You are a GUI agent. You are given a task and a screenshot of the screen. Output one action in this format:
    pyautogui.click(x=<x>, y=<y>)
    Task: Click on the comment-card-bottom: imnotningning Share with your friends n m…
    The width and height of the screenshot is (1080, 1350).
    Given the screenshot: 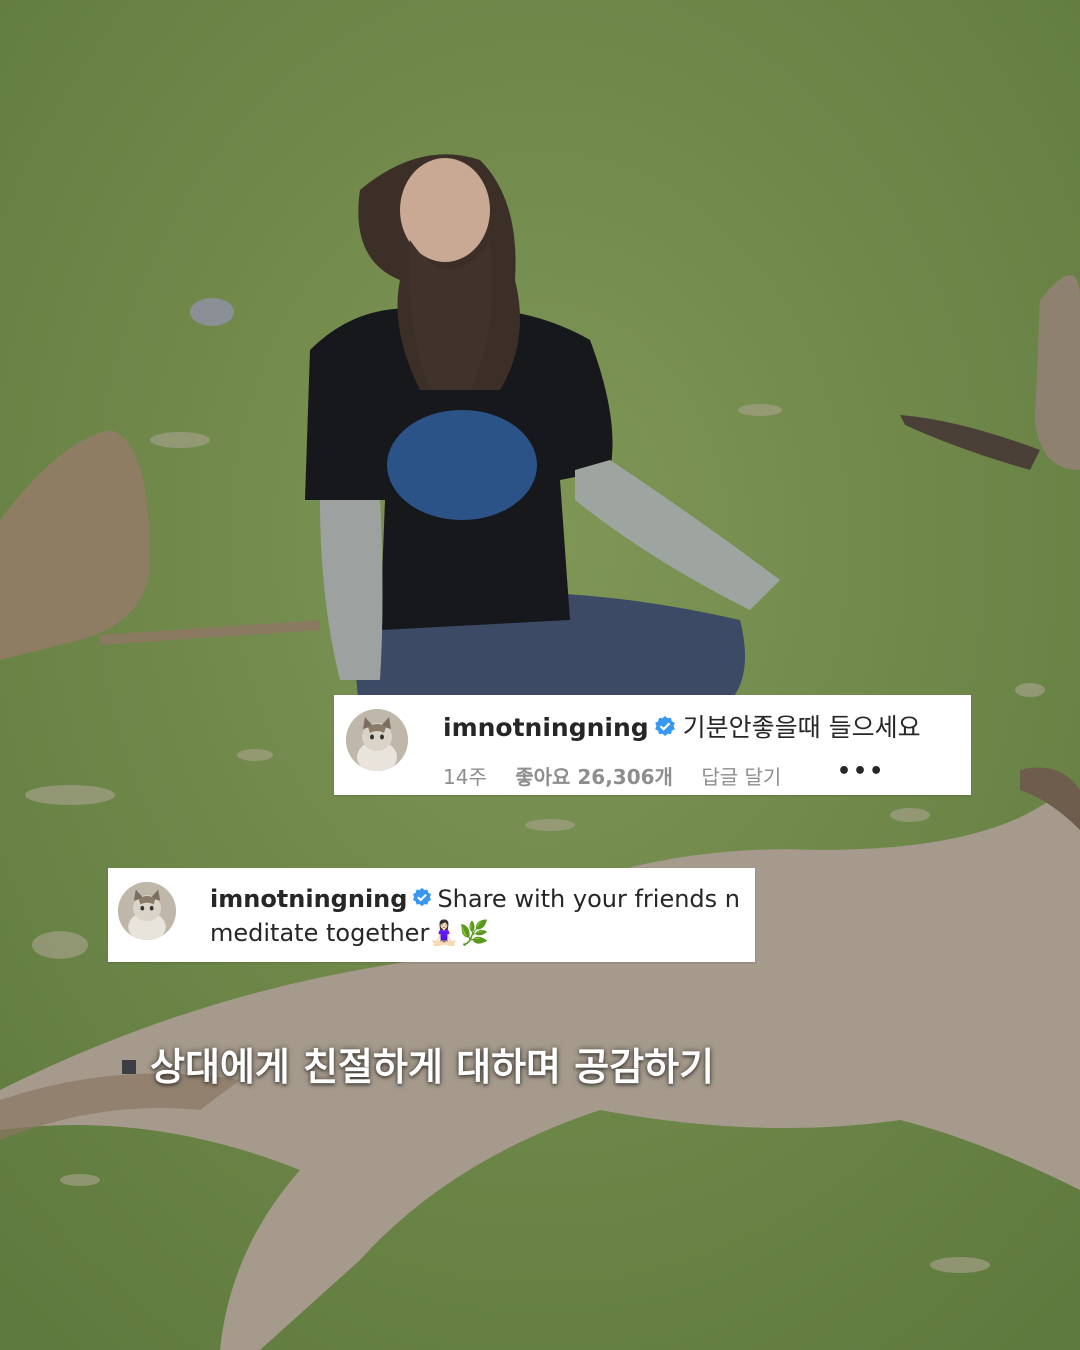 What is the action you would take?
    pyautogui.click(x=431, y=915)
    